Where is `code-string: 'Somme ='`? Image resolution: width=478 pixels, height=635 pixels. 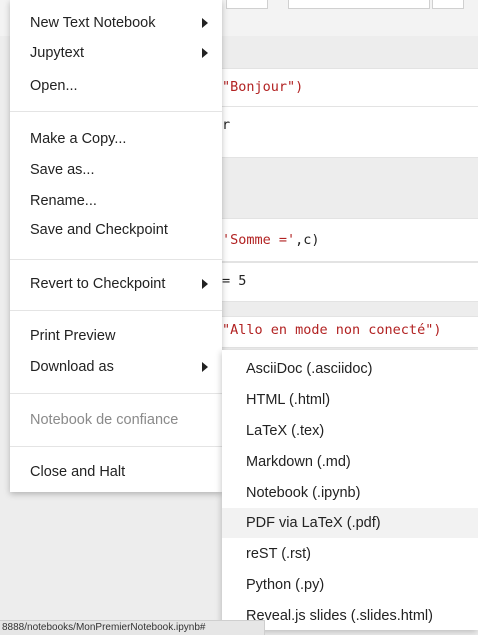
code-string: 'Somme =' is located at coordinates (259, 240).